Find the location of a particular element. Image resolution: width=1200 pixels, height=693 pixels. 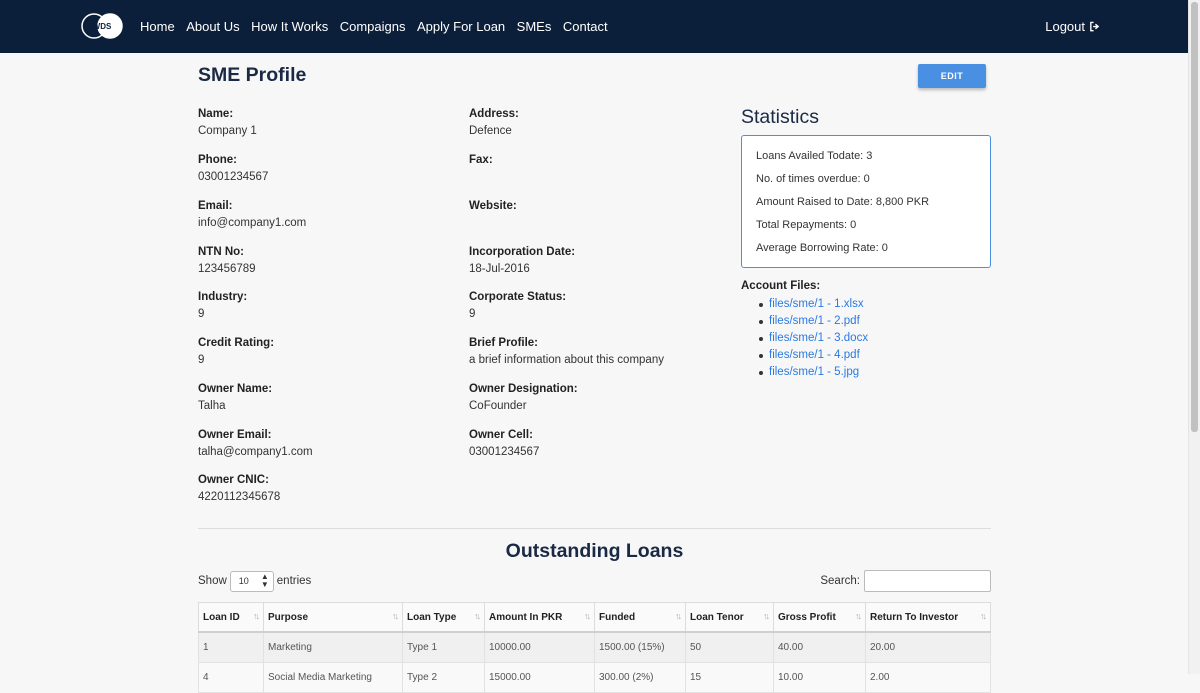

table-cell: 50 is located at coordinates (729, 647).